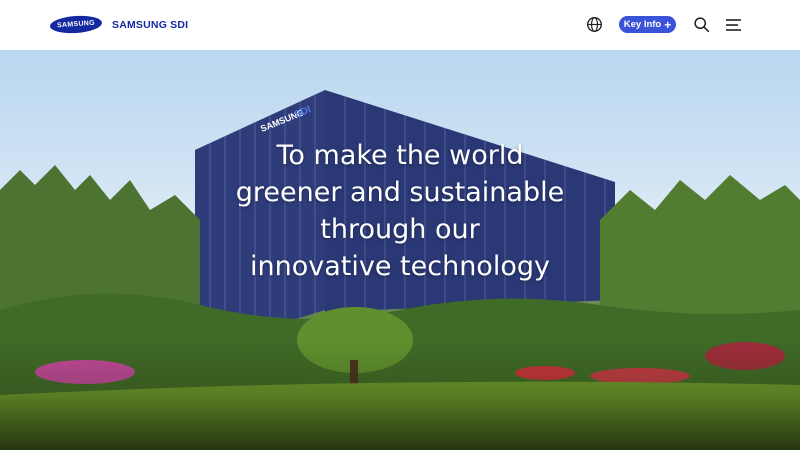  Describe the element at coordinates (400, 266) in the screenshot. I see `headline-line: innovative technology` at that location.